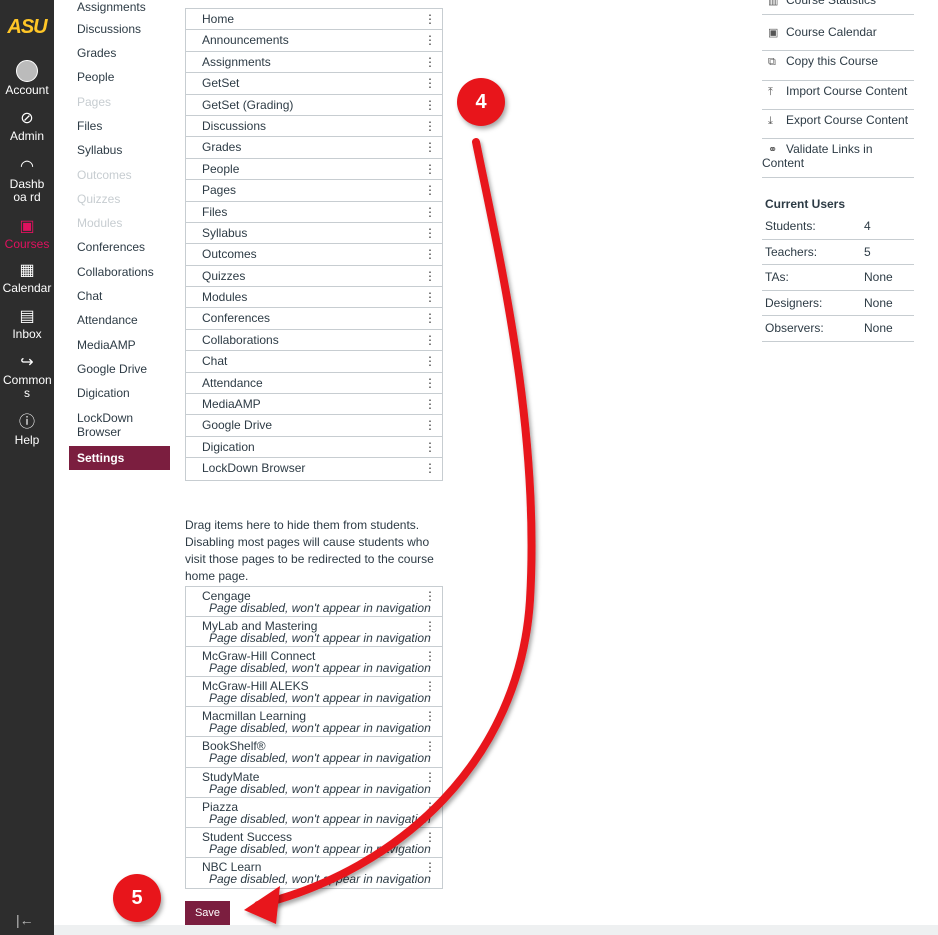 The image size is (938, 935). Describe the element at coordinates (137, 898) in the screenshot. I see `step-5-callout: 5` at that location.